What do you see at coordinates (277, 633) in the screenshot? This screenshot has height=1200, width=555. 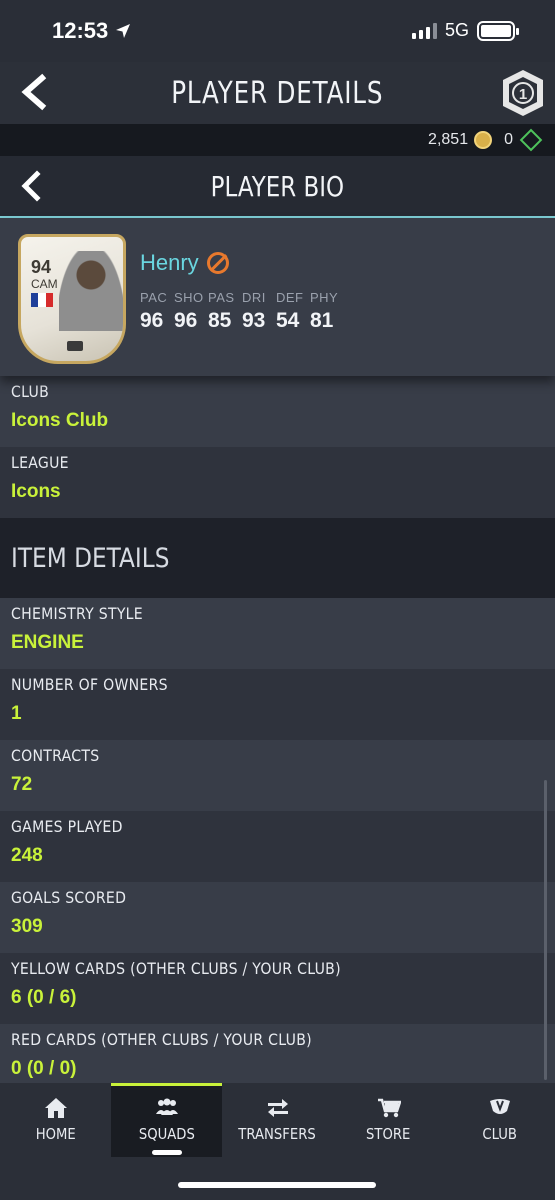 I see `detail-row-chemistry-style: CHEMISTRY STYLE ENGINE` at bounding box center [277, 633].